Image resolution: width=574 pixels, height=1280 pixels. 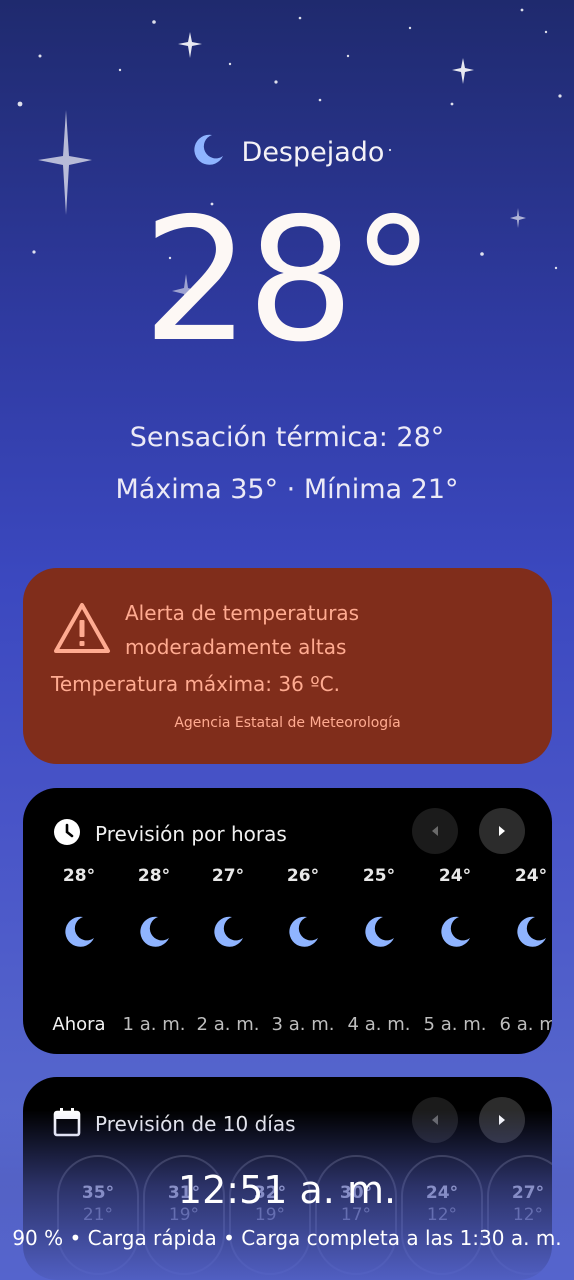 I want to click on hour-label: Ahora, so click(x=79, y=1024).